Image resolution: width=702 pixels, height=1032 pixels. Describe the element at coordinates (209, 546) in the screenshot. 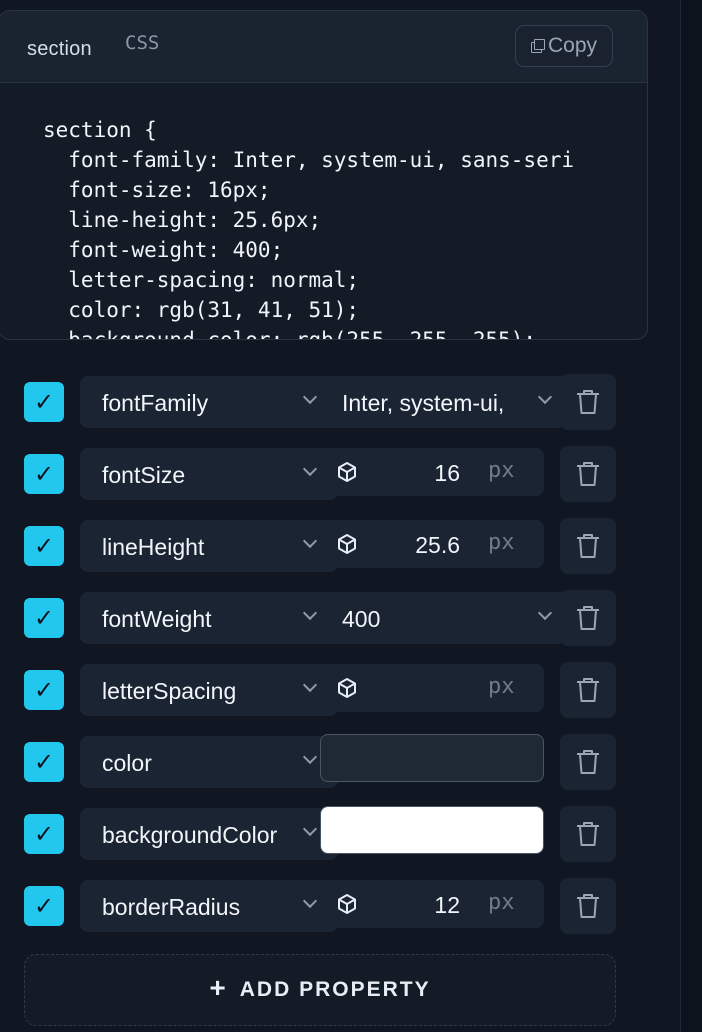

I see `property-select: lineHeight` at that location.